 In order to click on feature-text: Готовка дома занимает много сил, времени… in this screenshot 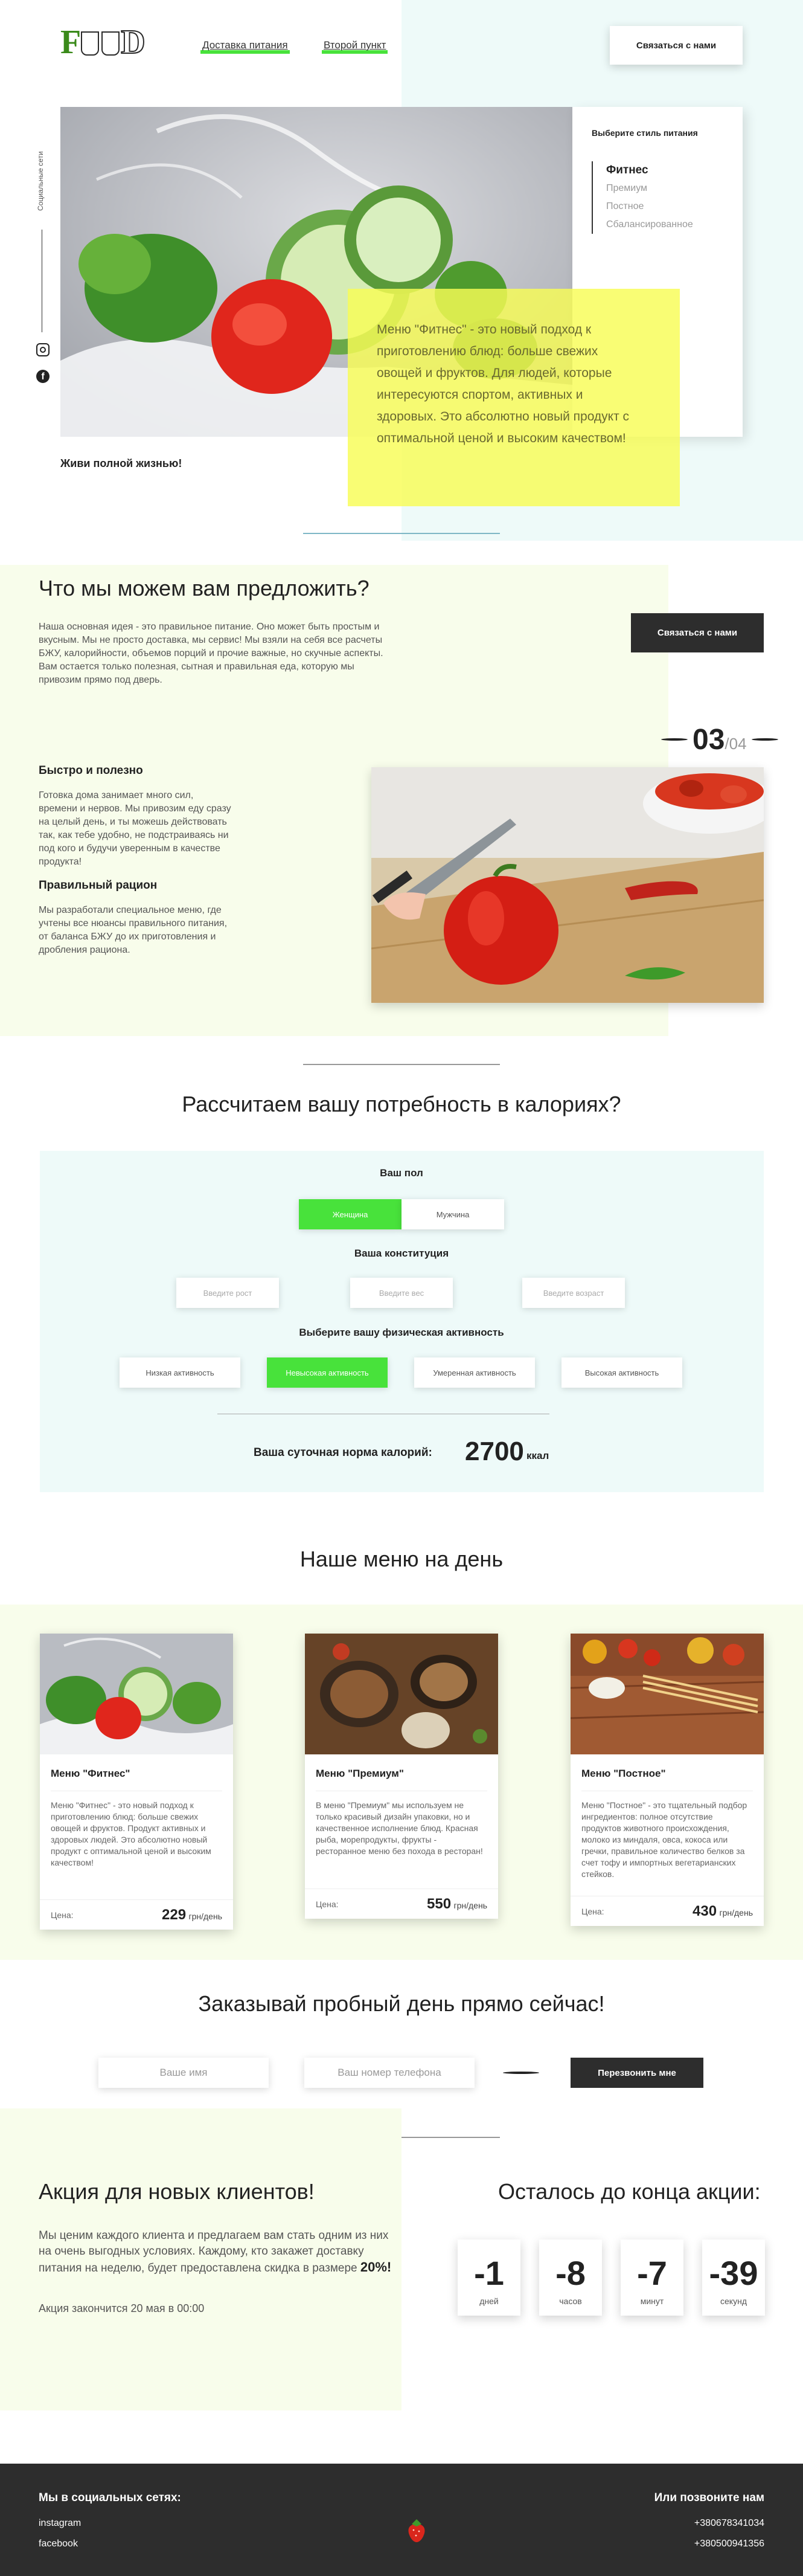, I will do `click(135, 828)`.